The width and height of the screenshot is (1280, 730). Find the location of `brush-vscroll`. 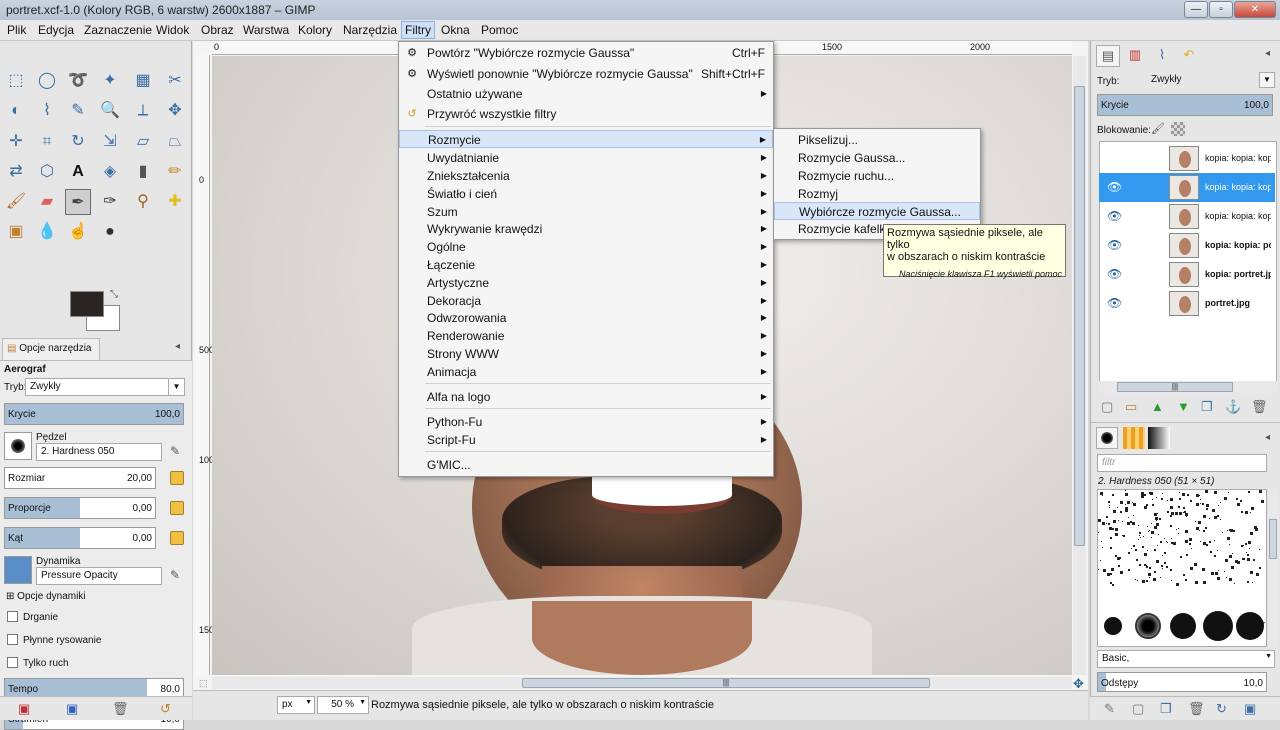

brush-vscroll is located at coordinates (1273, 568).